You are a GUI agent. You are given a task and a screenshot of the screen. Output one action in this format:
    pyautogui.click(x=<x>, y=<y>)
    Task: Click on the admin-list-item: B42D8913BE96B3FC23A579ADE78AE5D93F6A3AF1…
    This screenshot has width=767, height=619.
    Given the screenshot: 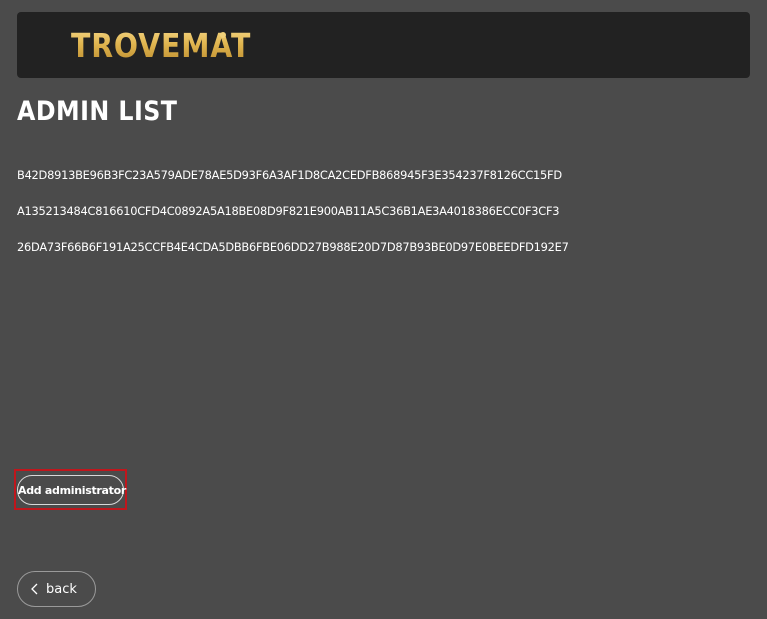 What is the action you would take?
    pyautogui.click(x=289, y=175)
    